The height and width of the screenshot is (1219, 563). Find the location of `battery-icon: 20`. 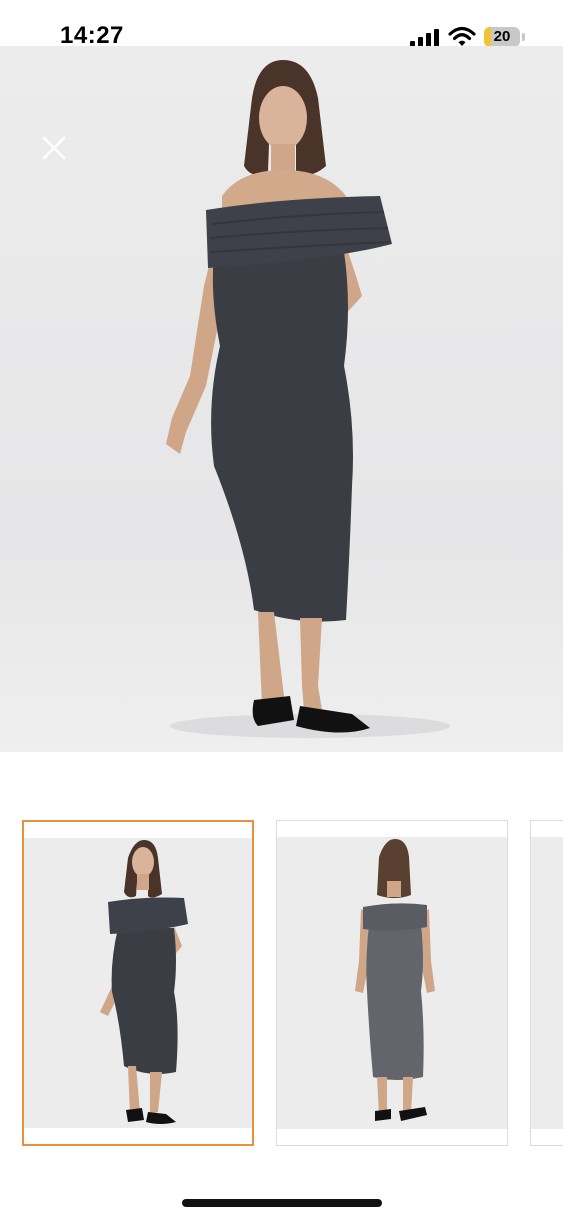

battery-icon: 20 is located at coordinates (502, 37).